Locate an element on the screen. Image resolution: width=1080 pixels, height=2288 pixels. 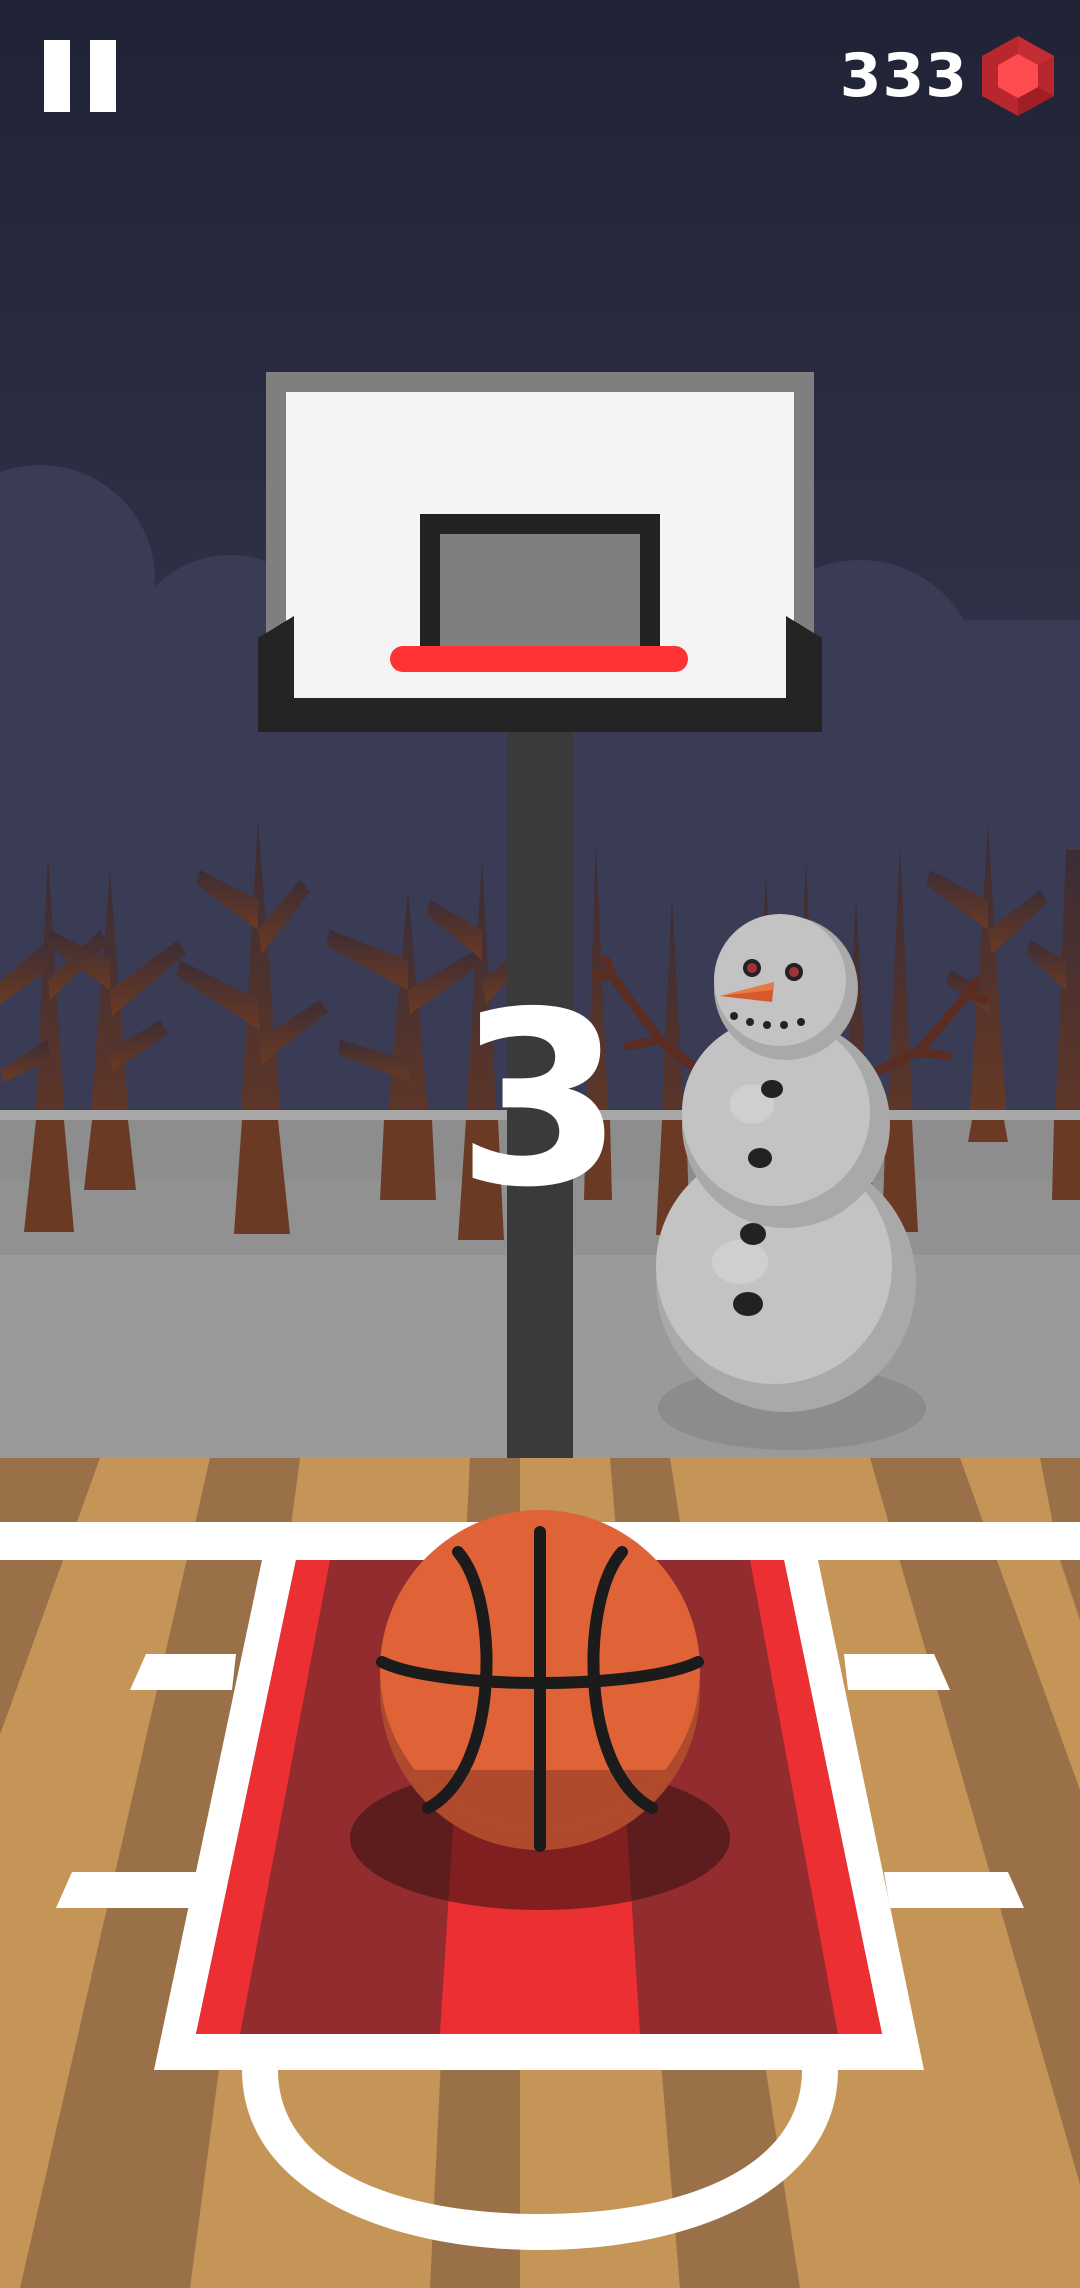
red-hexagon-gem-icon is located at coordinates (1018, 76).